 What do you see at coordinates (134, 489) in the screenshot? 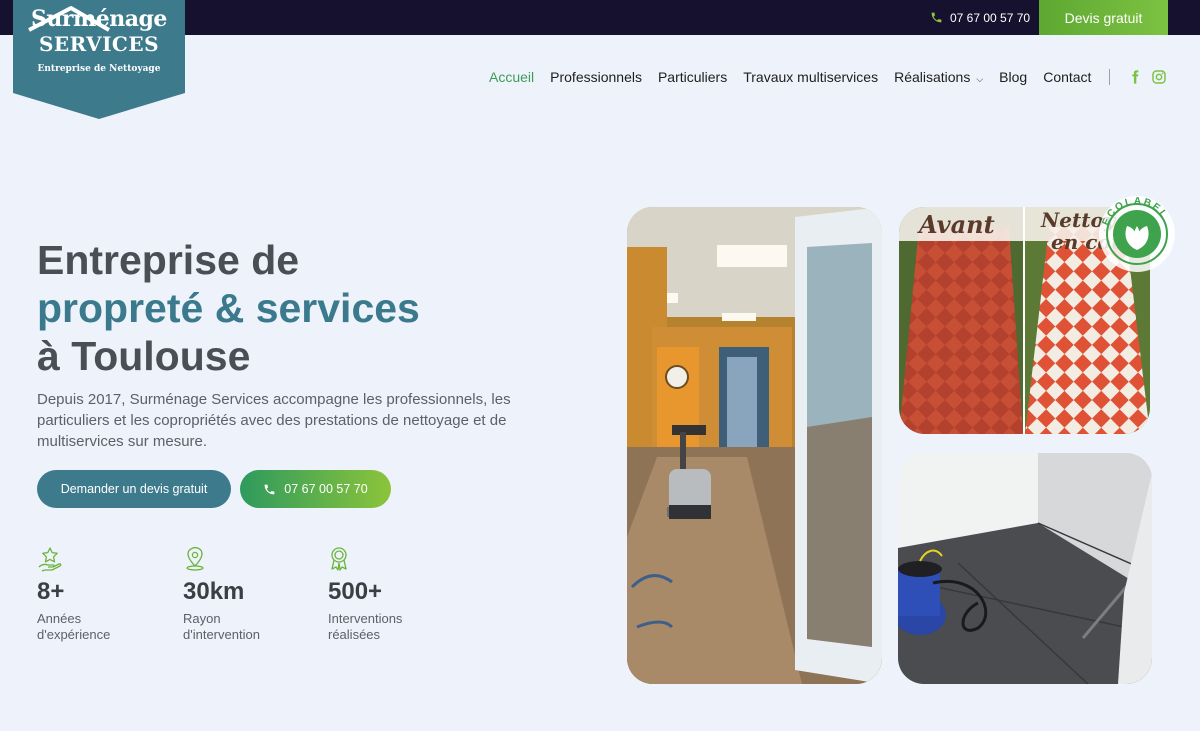
I see `request-quote-button: Demander un devis gratuit` at bounding box center [134, 489].